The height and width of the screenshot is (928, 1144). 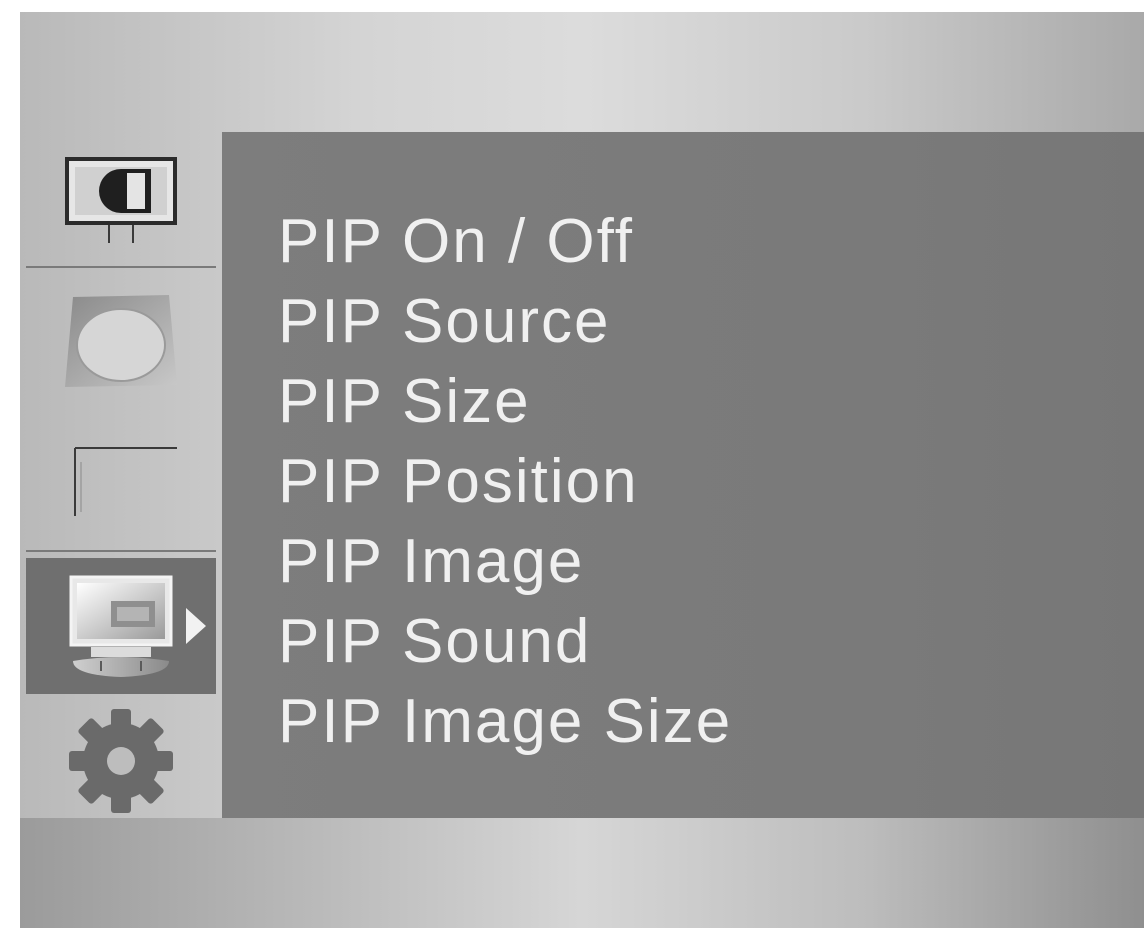 What do you see at coordinates (505, 642) in the screenshot?
I see `menu-item-pip-sound: PIP Sound` at bounding box center [505, 642].